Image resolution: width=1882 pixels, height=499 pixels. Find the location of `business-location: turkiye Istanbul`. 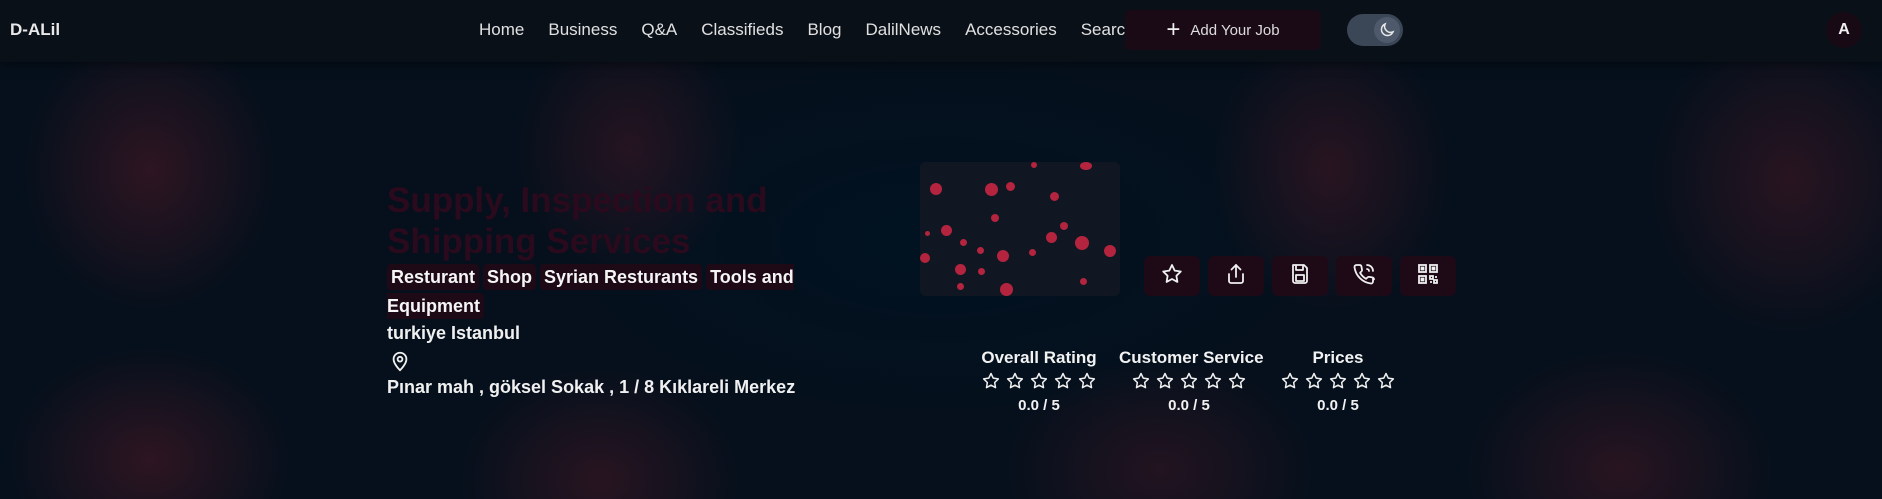

business-location: turkiye Istanbul is located at coordinates (454, 333).